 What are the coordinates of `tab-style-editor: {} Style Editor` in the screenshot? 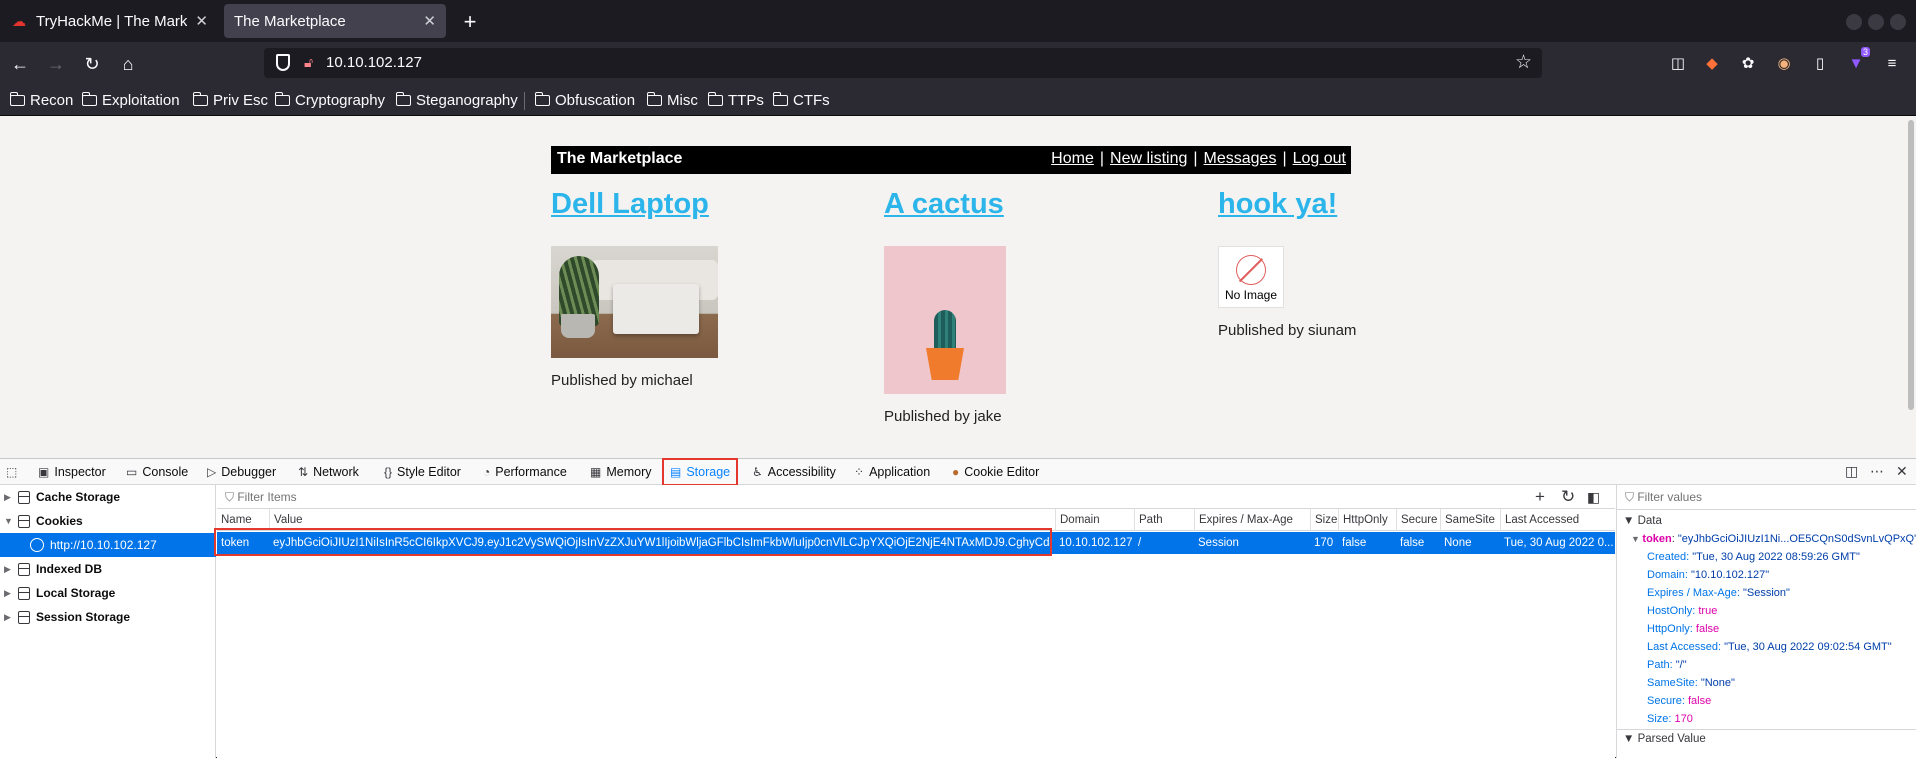 It's located at (422, 472).